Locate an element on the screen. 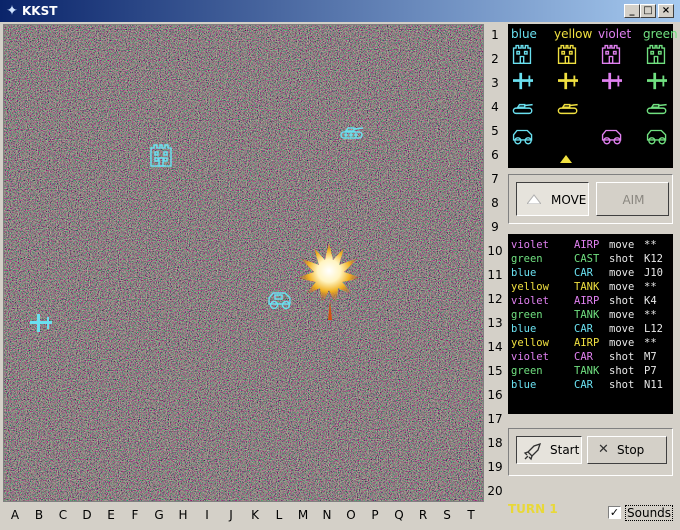 The width and height of the screenshot is (680, 530). log-row: green CAST shot K12 is located at coordinates (591, 259).